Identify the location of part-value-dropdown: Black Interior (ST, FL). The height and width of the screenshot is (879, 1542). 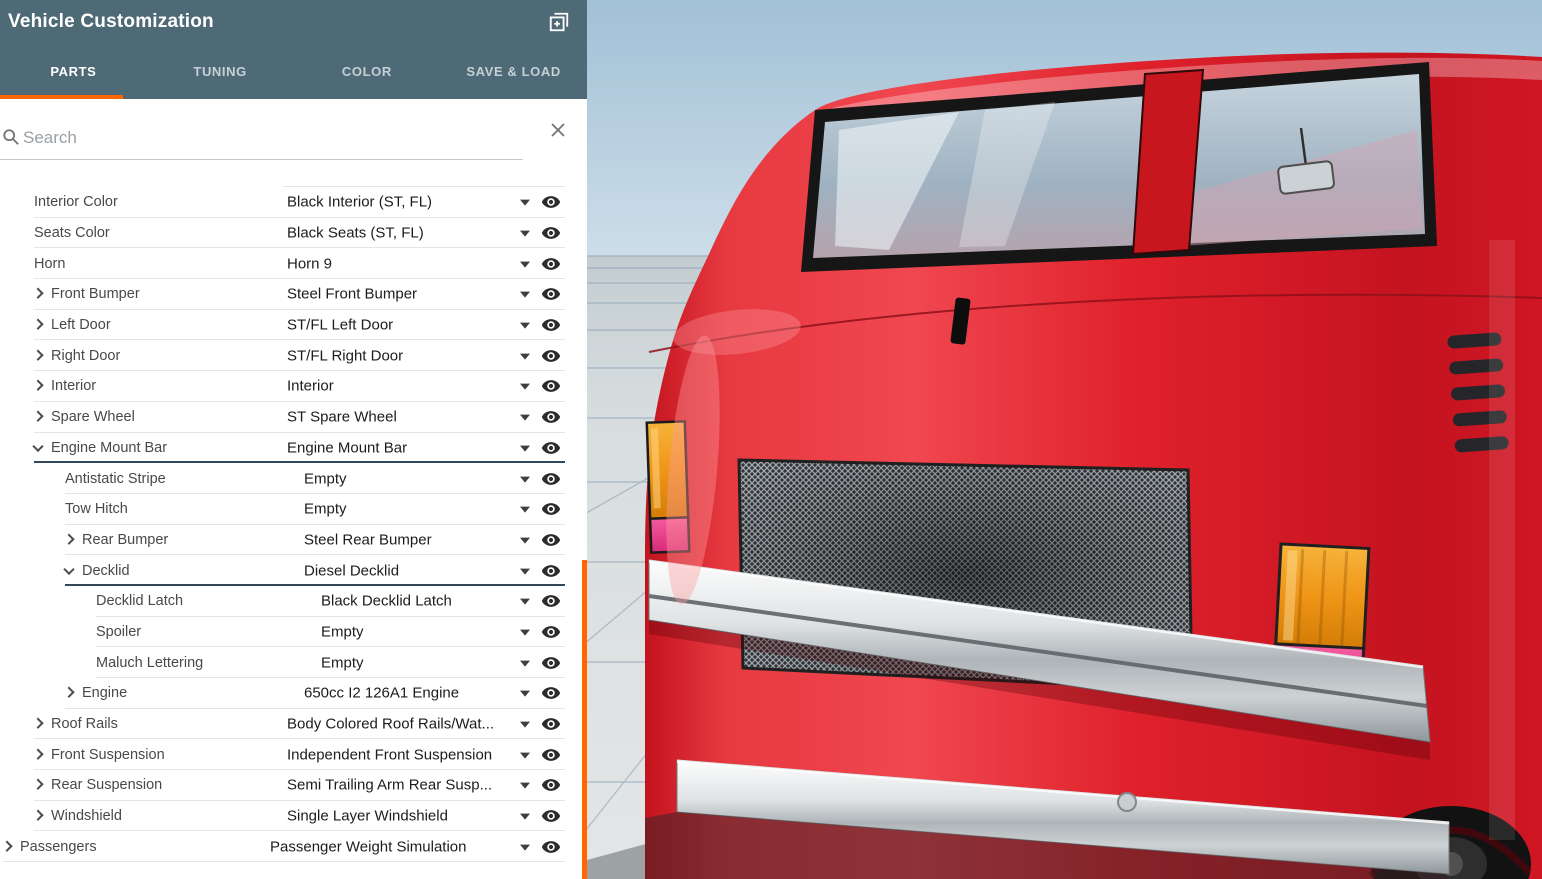
(359, 202).